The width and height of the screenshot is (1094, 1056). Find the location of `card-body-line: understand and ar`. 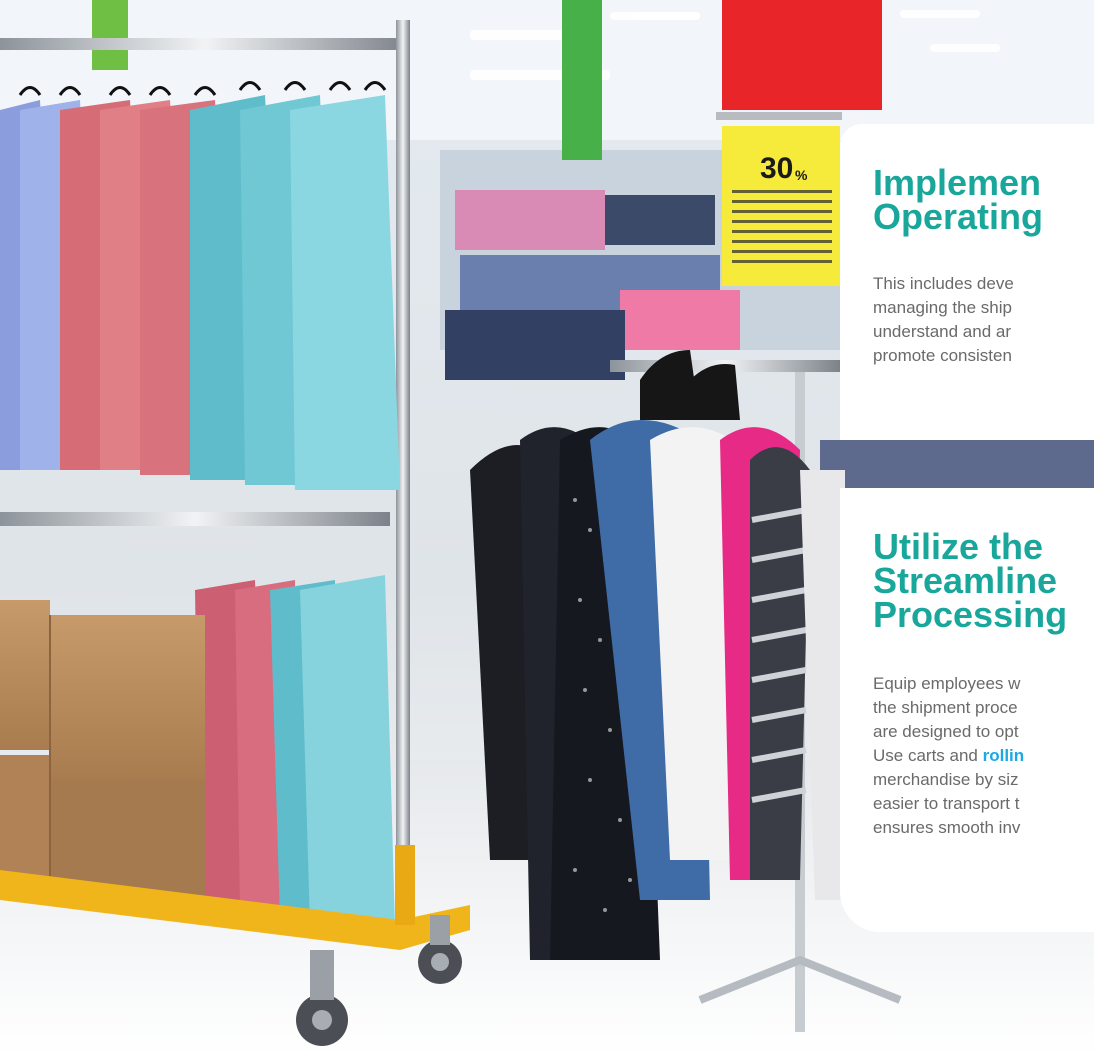

card-body-line: understand and ar is located at coordinates (942, 331).